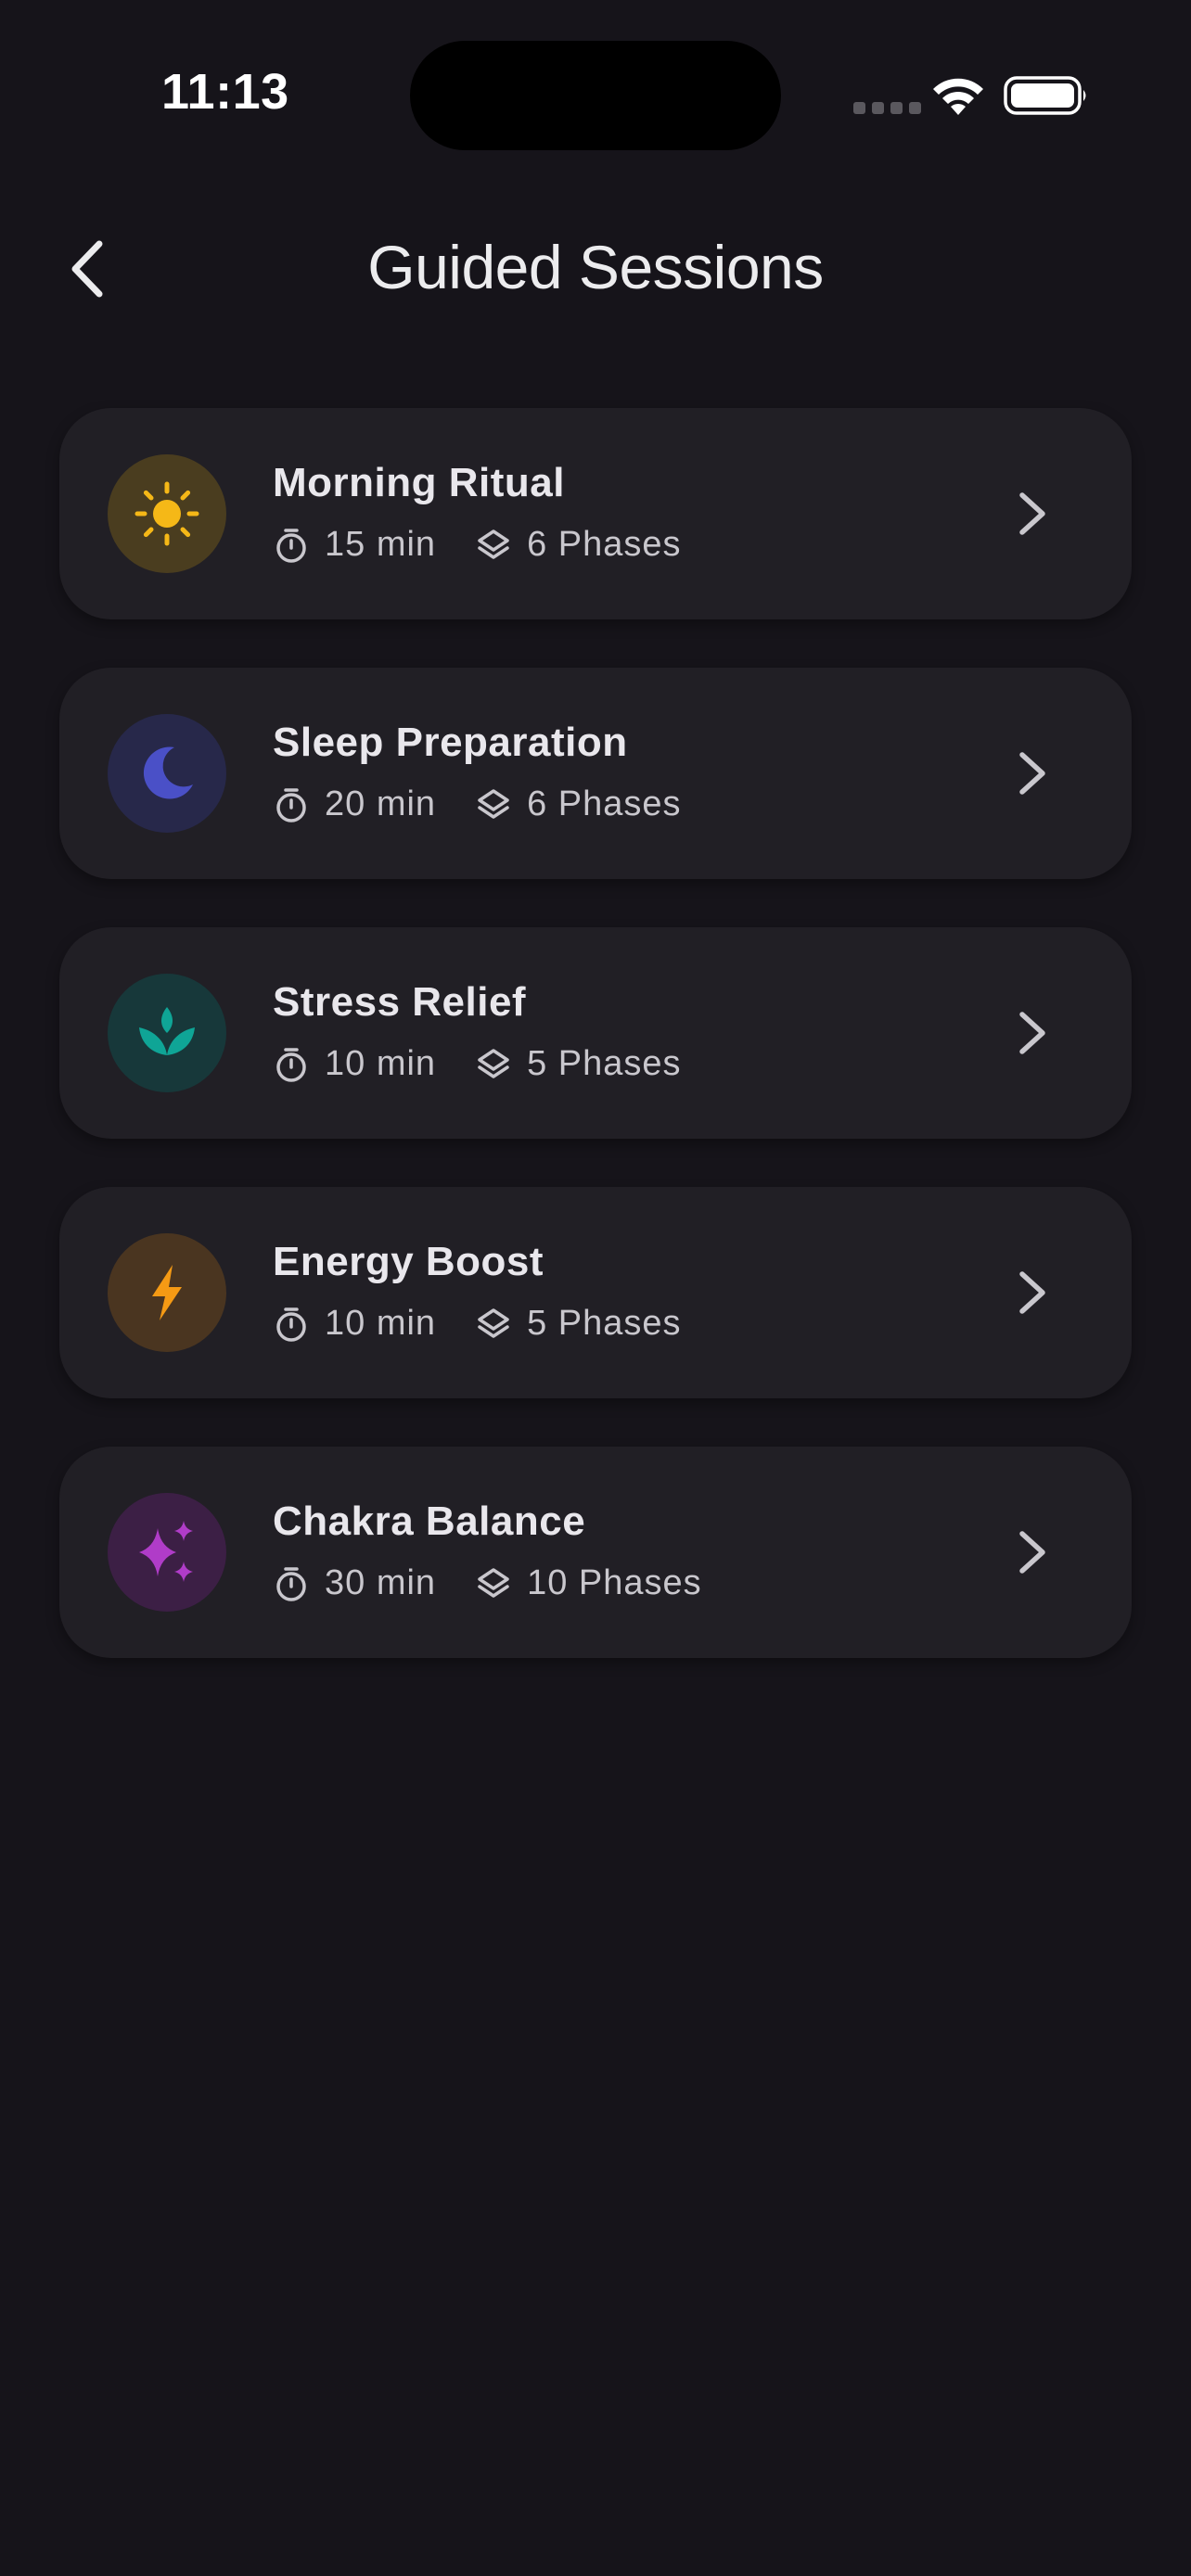 The height and width of the screenshot is (2576, 1191). I want to click on page-title: Guided Sessions, so click(595, 267).